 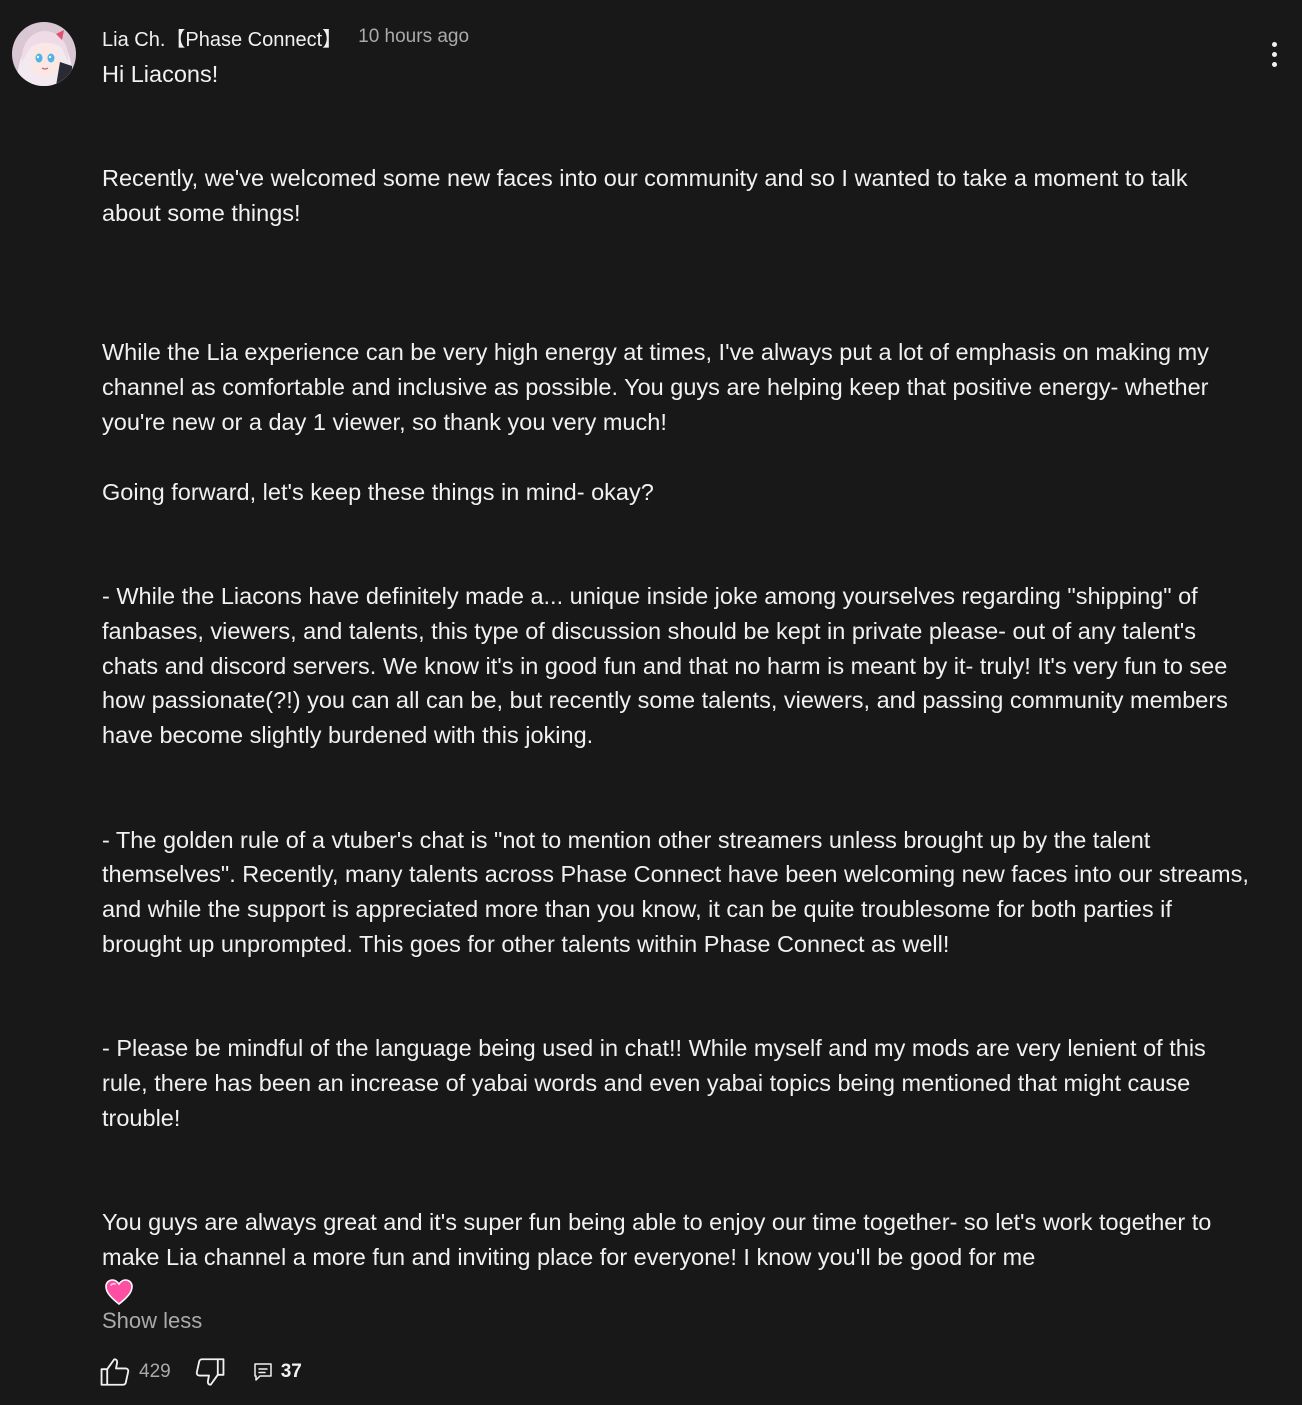 I want to click on author-avatar, so click(x=44, y=54).